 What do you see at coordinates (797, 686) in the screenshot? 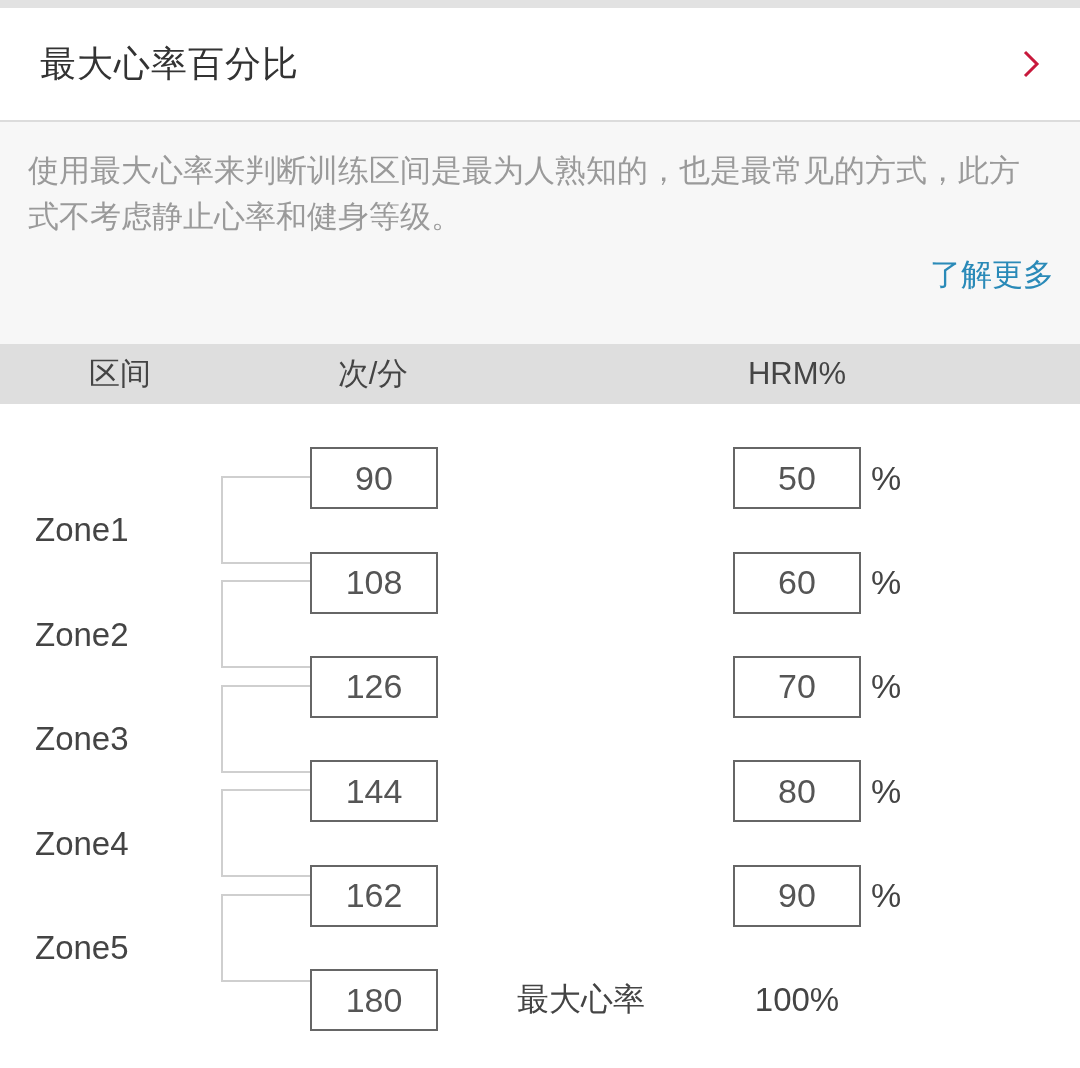
I see `hrm-field: 70` at bounding box center [797, 686].